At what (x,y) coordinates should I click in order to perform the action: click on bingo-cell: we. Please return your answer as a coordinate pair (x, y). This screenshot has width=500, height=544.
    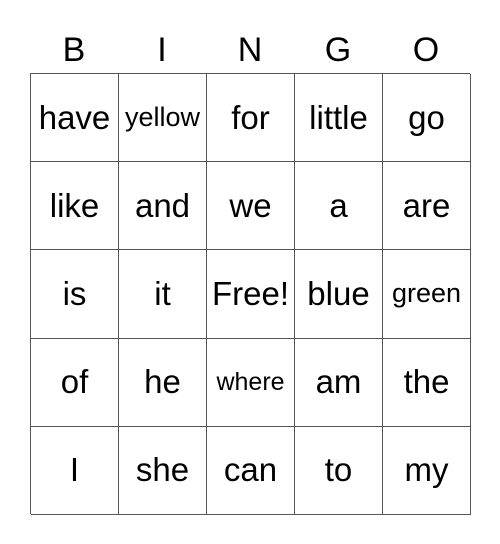
    Looking at the image, I should click on (251, 206).